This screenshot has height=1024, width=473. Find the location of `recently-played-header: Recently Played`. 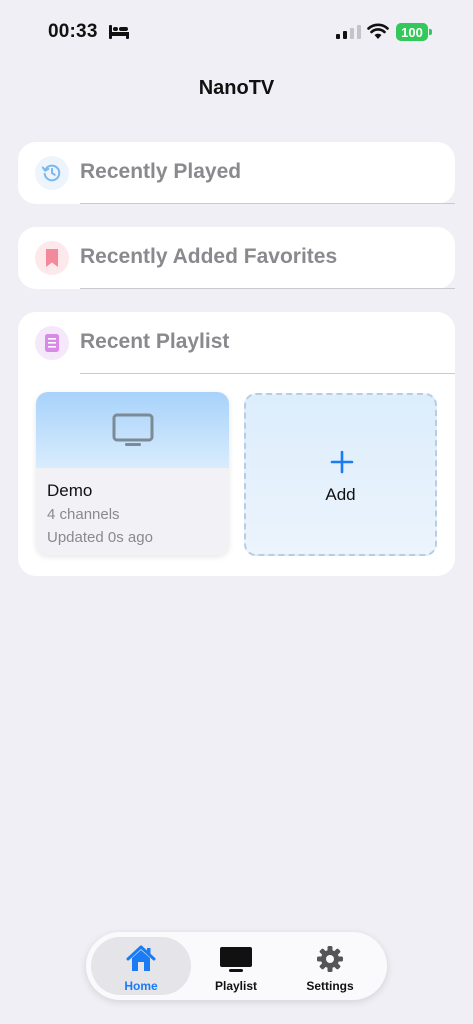

recently-played-header: Recently Played is located at coordinates (236, 173).